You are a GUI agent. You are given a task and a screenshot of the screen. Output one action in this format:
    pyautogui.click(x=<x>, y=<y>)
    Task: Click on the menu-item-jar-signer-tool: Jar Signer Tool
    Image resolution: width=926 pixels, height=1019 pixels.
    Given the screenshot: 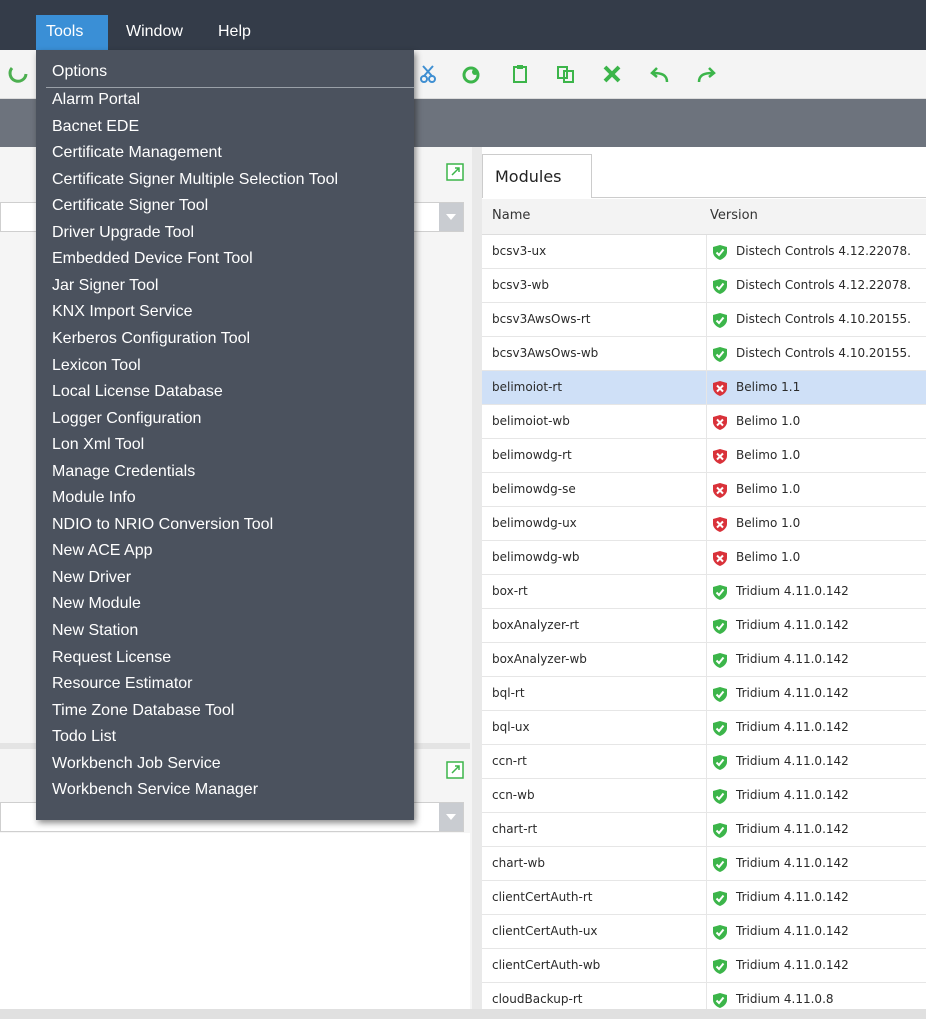 What is the action you would take?
    pyautogui.click(x=105, y=286)
    